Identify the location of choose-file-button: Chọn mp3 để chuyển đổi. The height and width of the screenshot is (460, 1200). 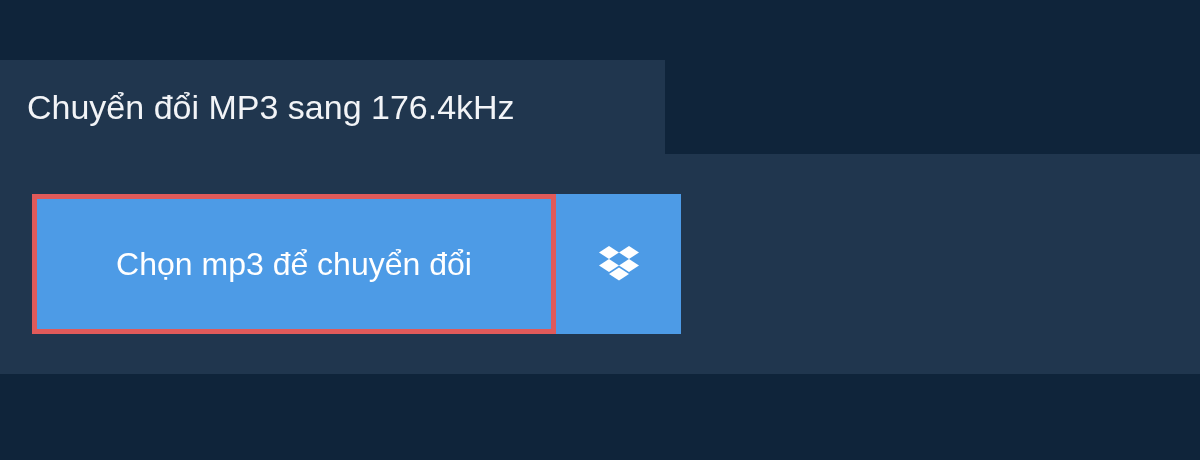
(294, 264).